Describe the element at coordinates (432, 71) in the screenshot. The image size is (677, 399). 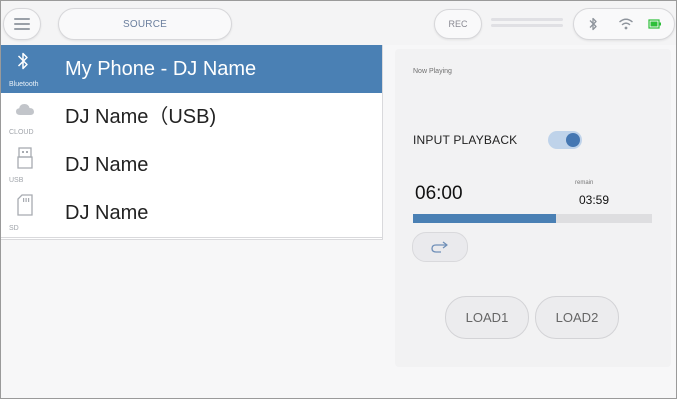
I see `now-playing-title: Now Playing` at that location.